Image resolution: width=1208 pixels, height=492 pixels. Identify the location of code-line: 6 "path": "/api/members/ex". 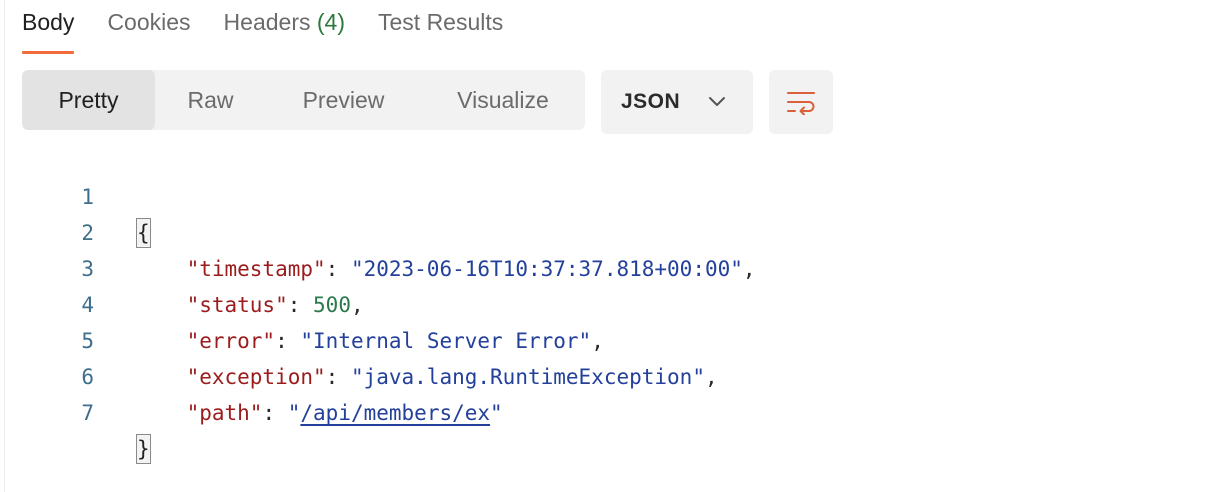
(251, 374).